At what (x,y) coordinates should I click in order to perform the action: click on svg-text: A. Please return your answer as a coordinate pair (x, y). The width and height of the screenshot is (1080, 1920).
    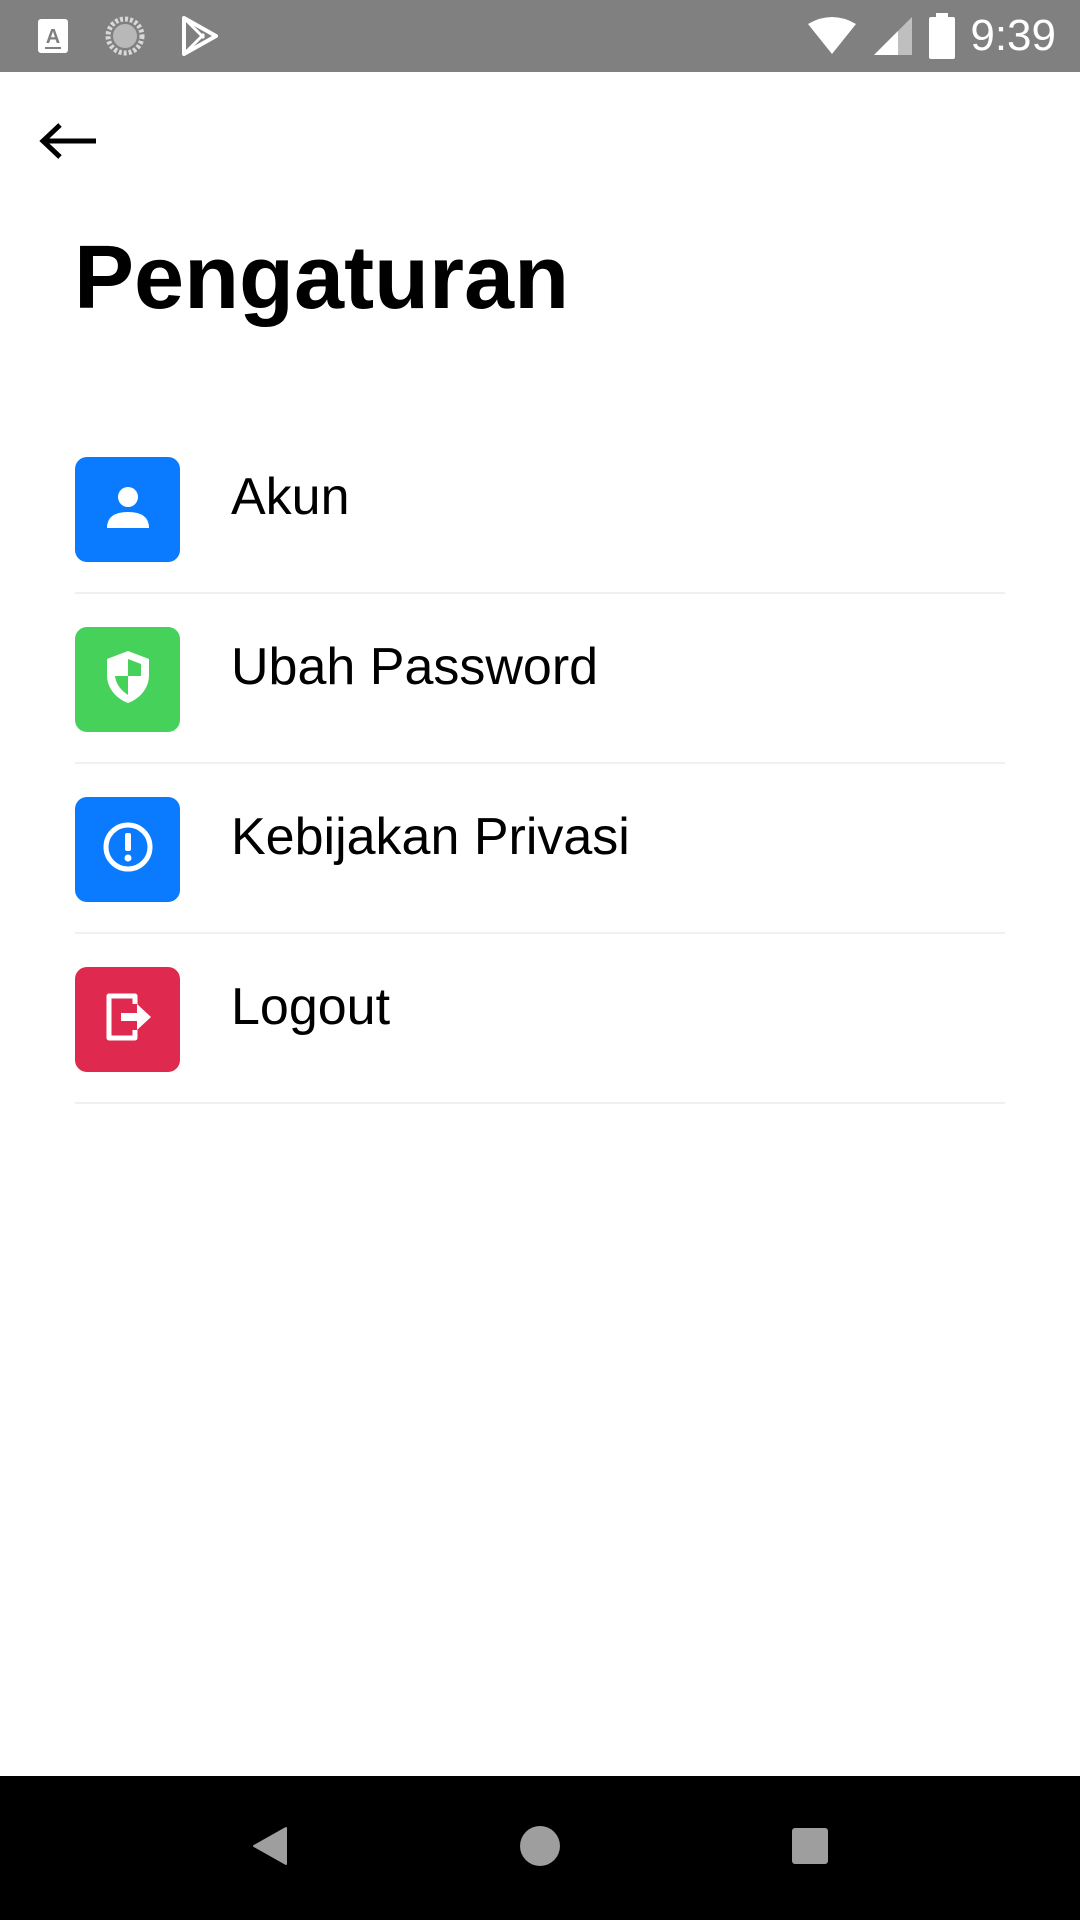
    Looking at the image, I should click on (53, 37).